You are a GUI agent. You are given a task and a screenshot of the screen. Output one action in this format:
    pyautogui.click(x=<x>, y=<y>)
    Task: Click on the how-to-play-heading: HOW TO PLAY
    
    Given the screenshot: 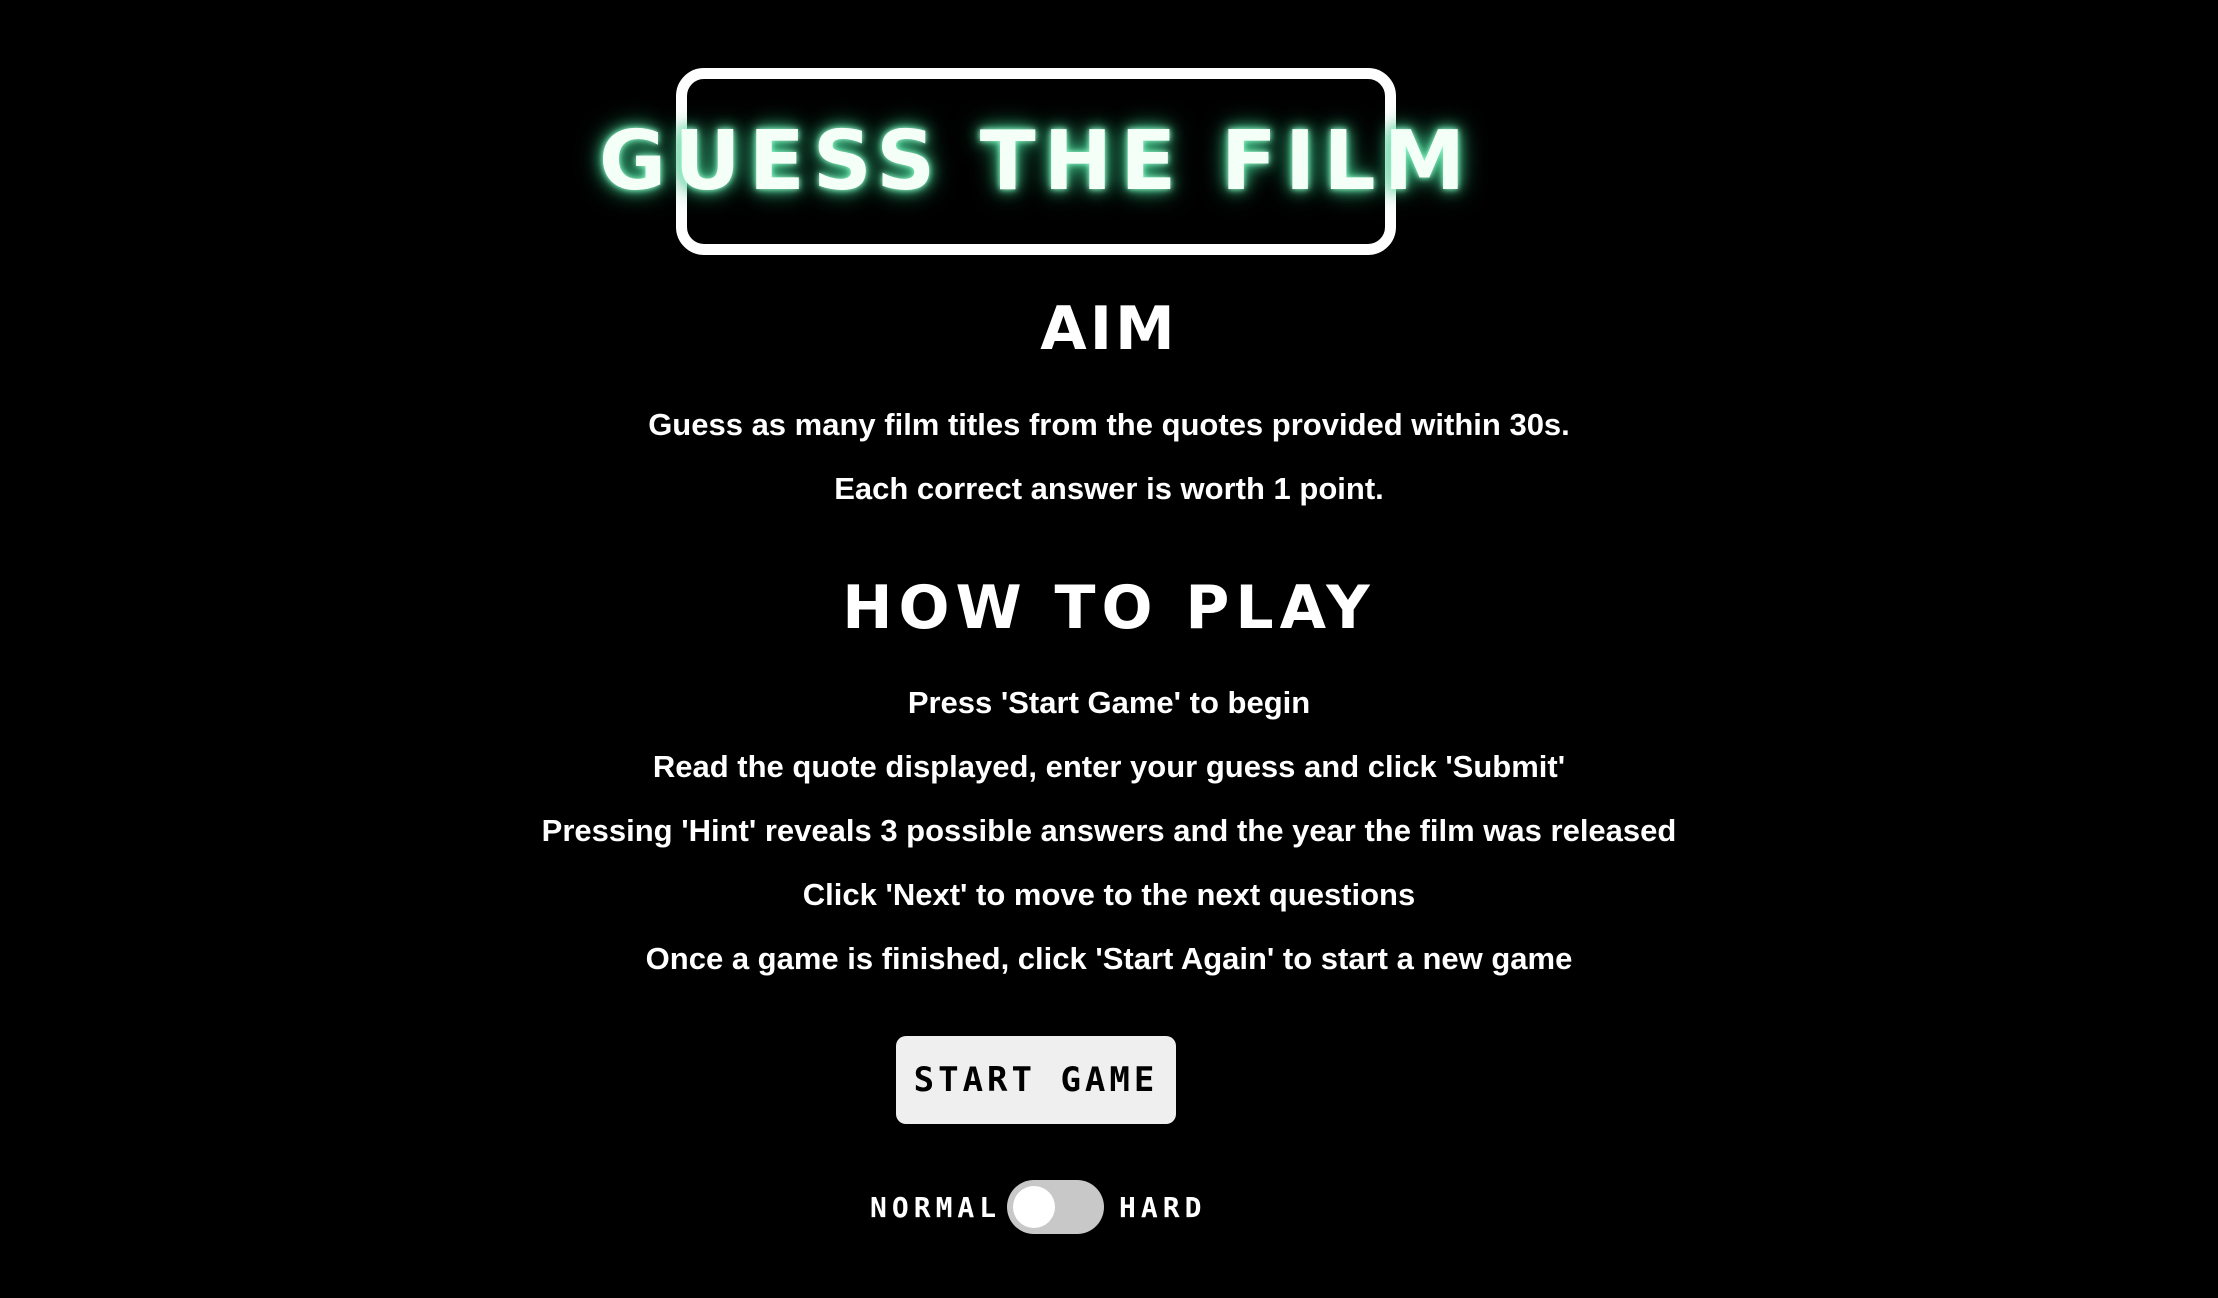 What is the action you would take?
    pyautogui.click(x=1109, y=608)
    